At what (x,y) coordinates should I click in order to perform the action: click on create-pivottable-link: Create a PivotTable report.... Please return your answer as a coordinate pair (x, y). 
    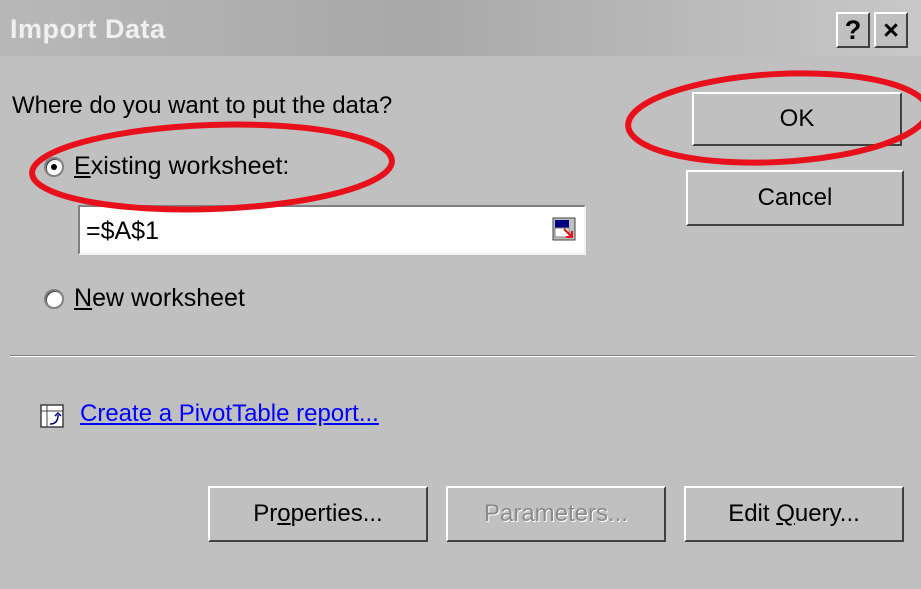
    Looking at the image, I should click on (229, 414).